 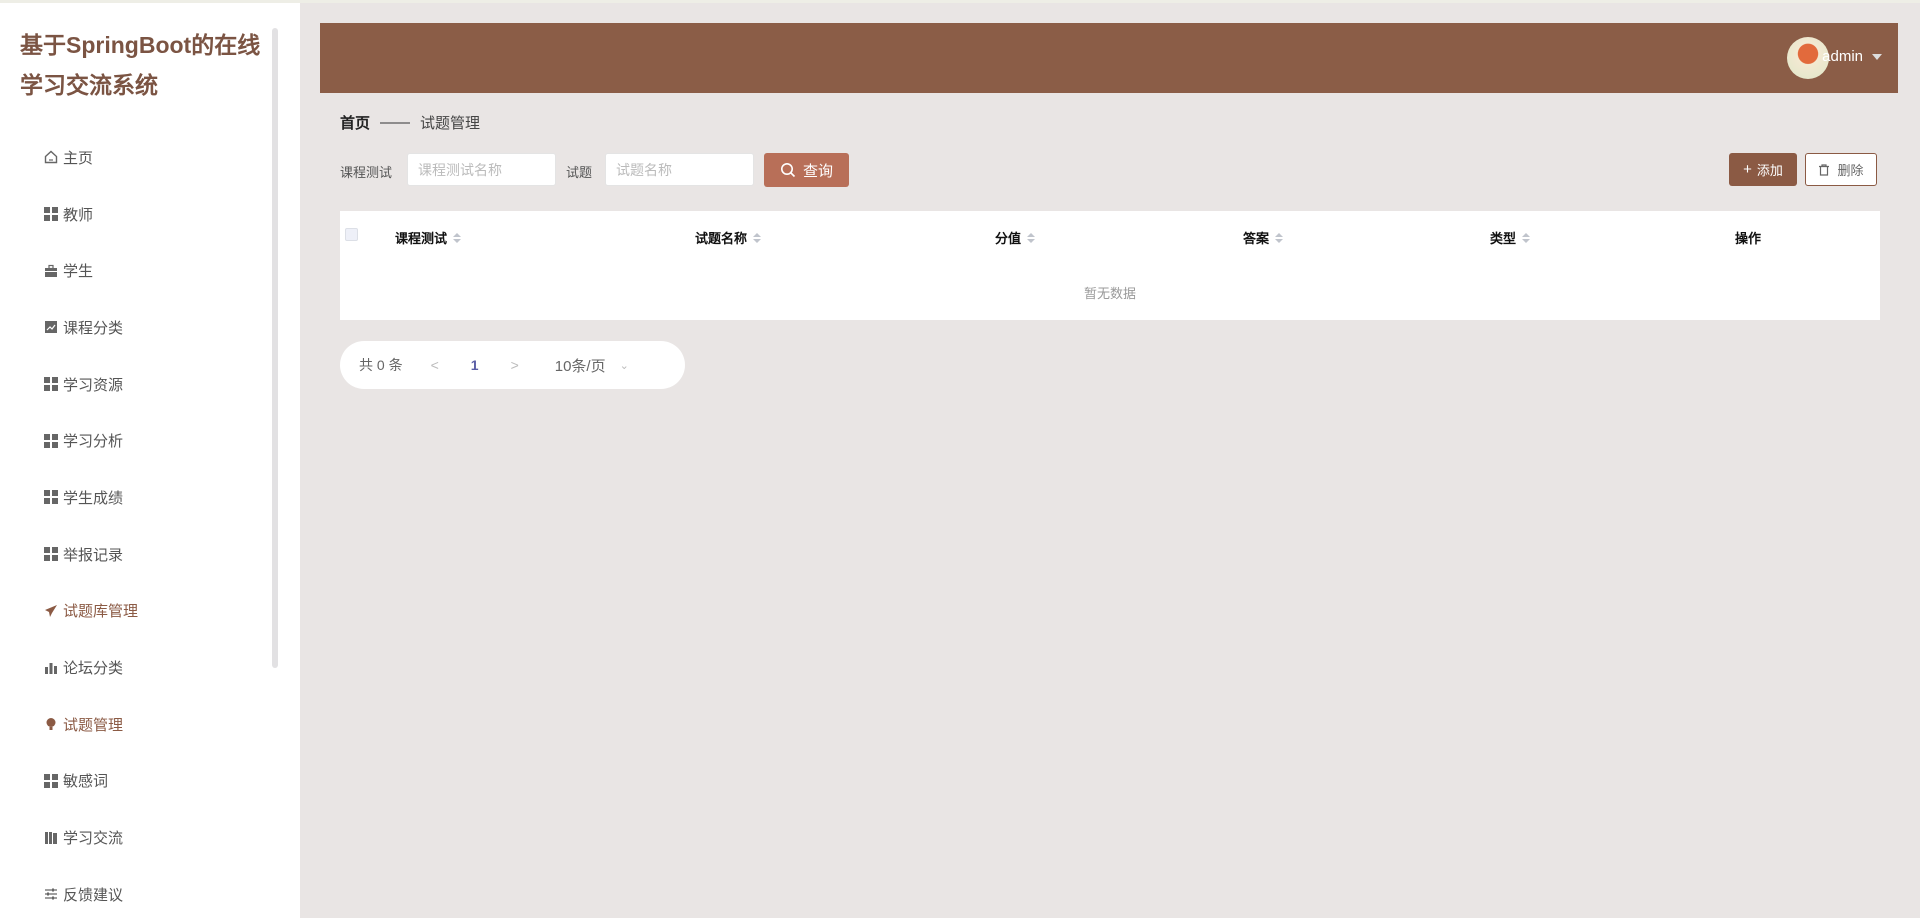 I want to click on sidebar-item-sensitive-words: 敏感词, so click(x=91, y=781).